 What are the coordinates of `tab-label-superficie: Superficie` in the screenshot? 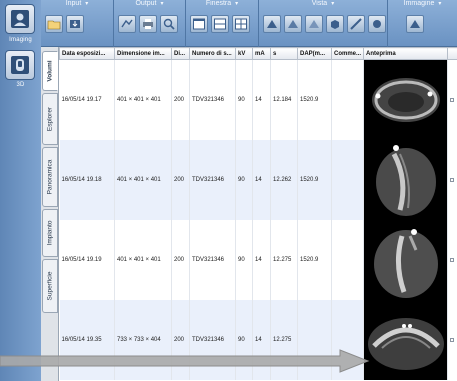 It's located at (50, 286).